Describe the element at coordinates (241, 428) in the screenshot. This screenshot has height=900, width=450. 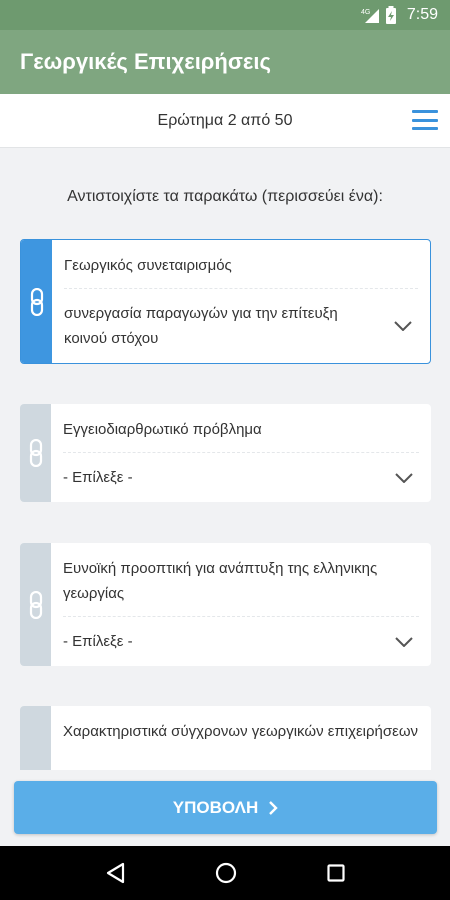
I see `match-item-label: Εγγειοδιαρθρωτικό πρόβλημα` at that location.